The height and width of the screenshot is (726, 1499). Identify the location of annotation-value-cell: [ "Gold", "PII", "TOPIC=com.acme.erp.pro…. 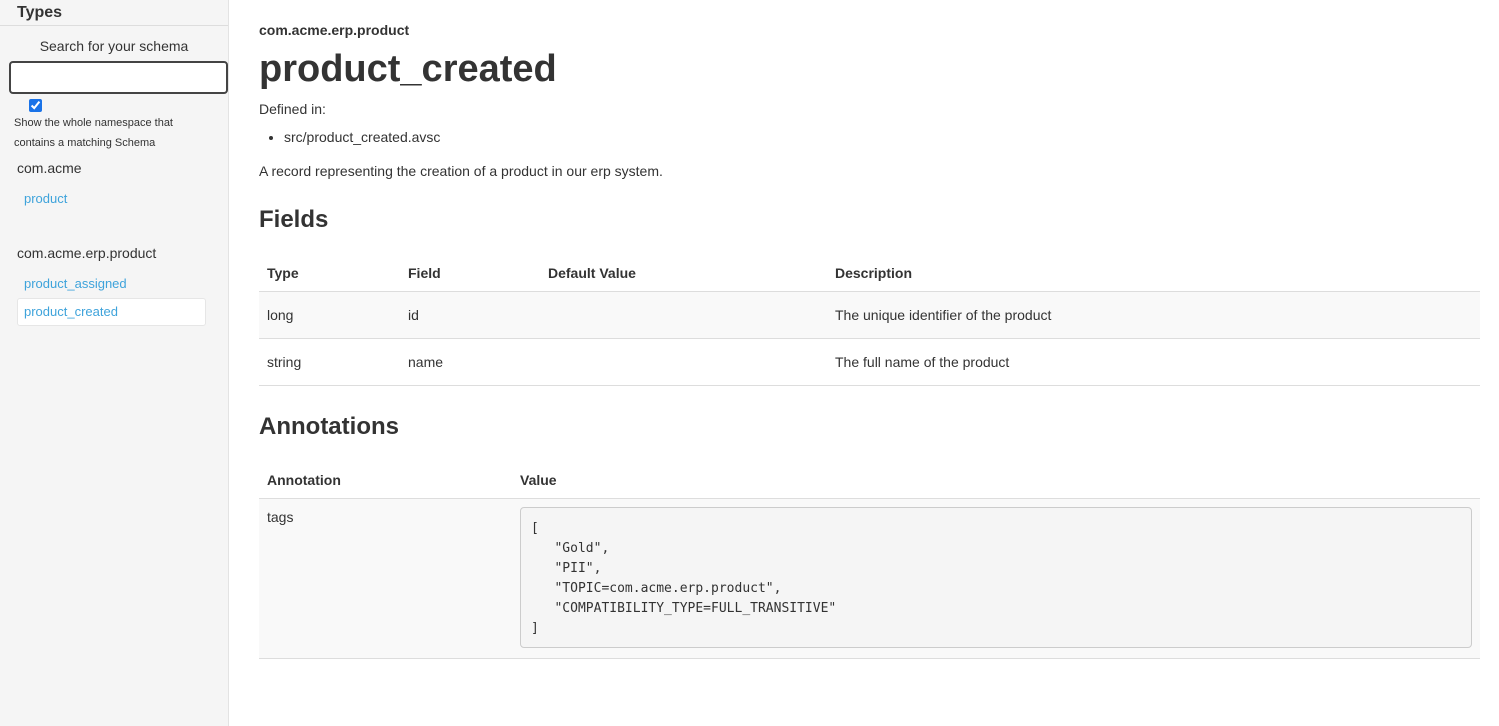
(996, 578).